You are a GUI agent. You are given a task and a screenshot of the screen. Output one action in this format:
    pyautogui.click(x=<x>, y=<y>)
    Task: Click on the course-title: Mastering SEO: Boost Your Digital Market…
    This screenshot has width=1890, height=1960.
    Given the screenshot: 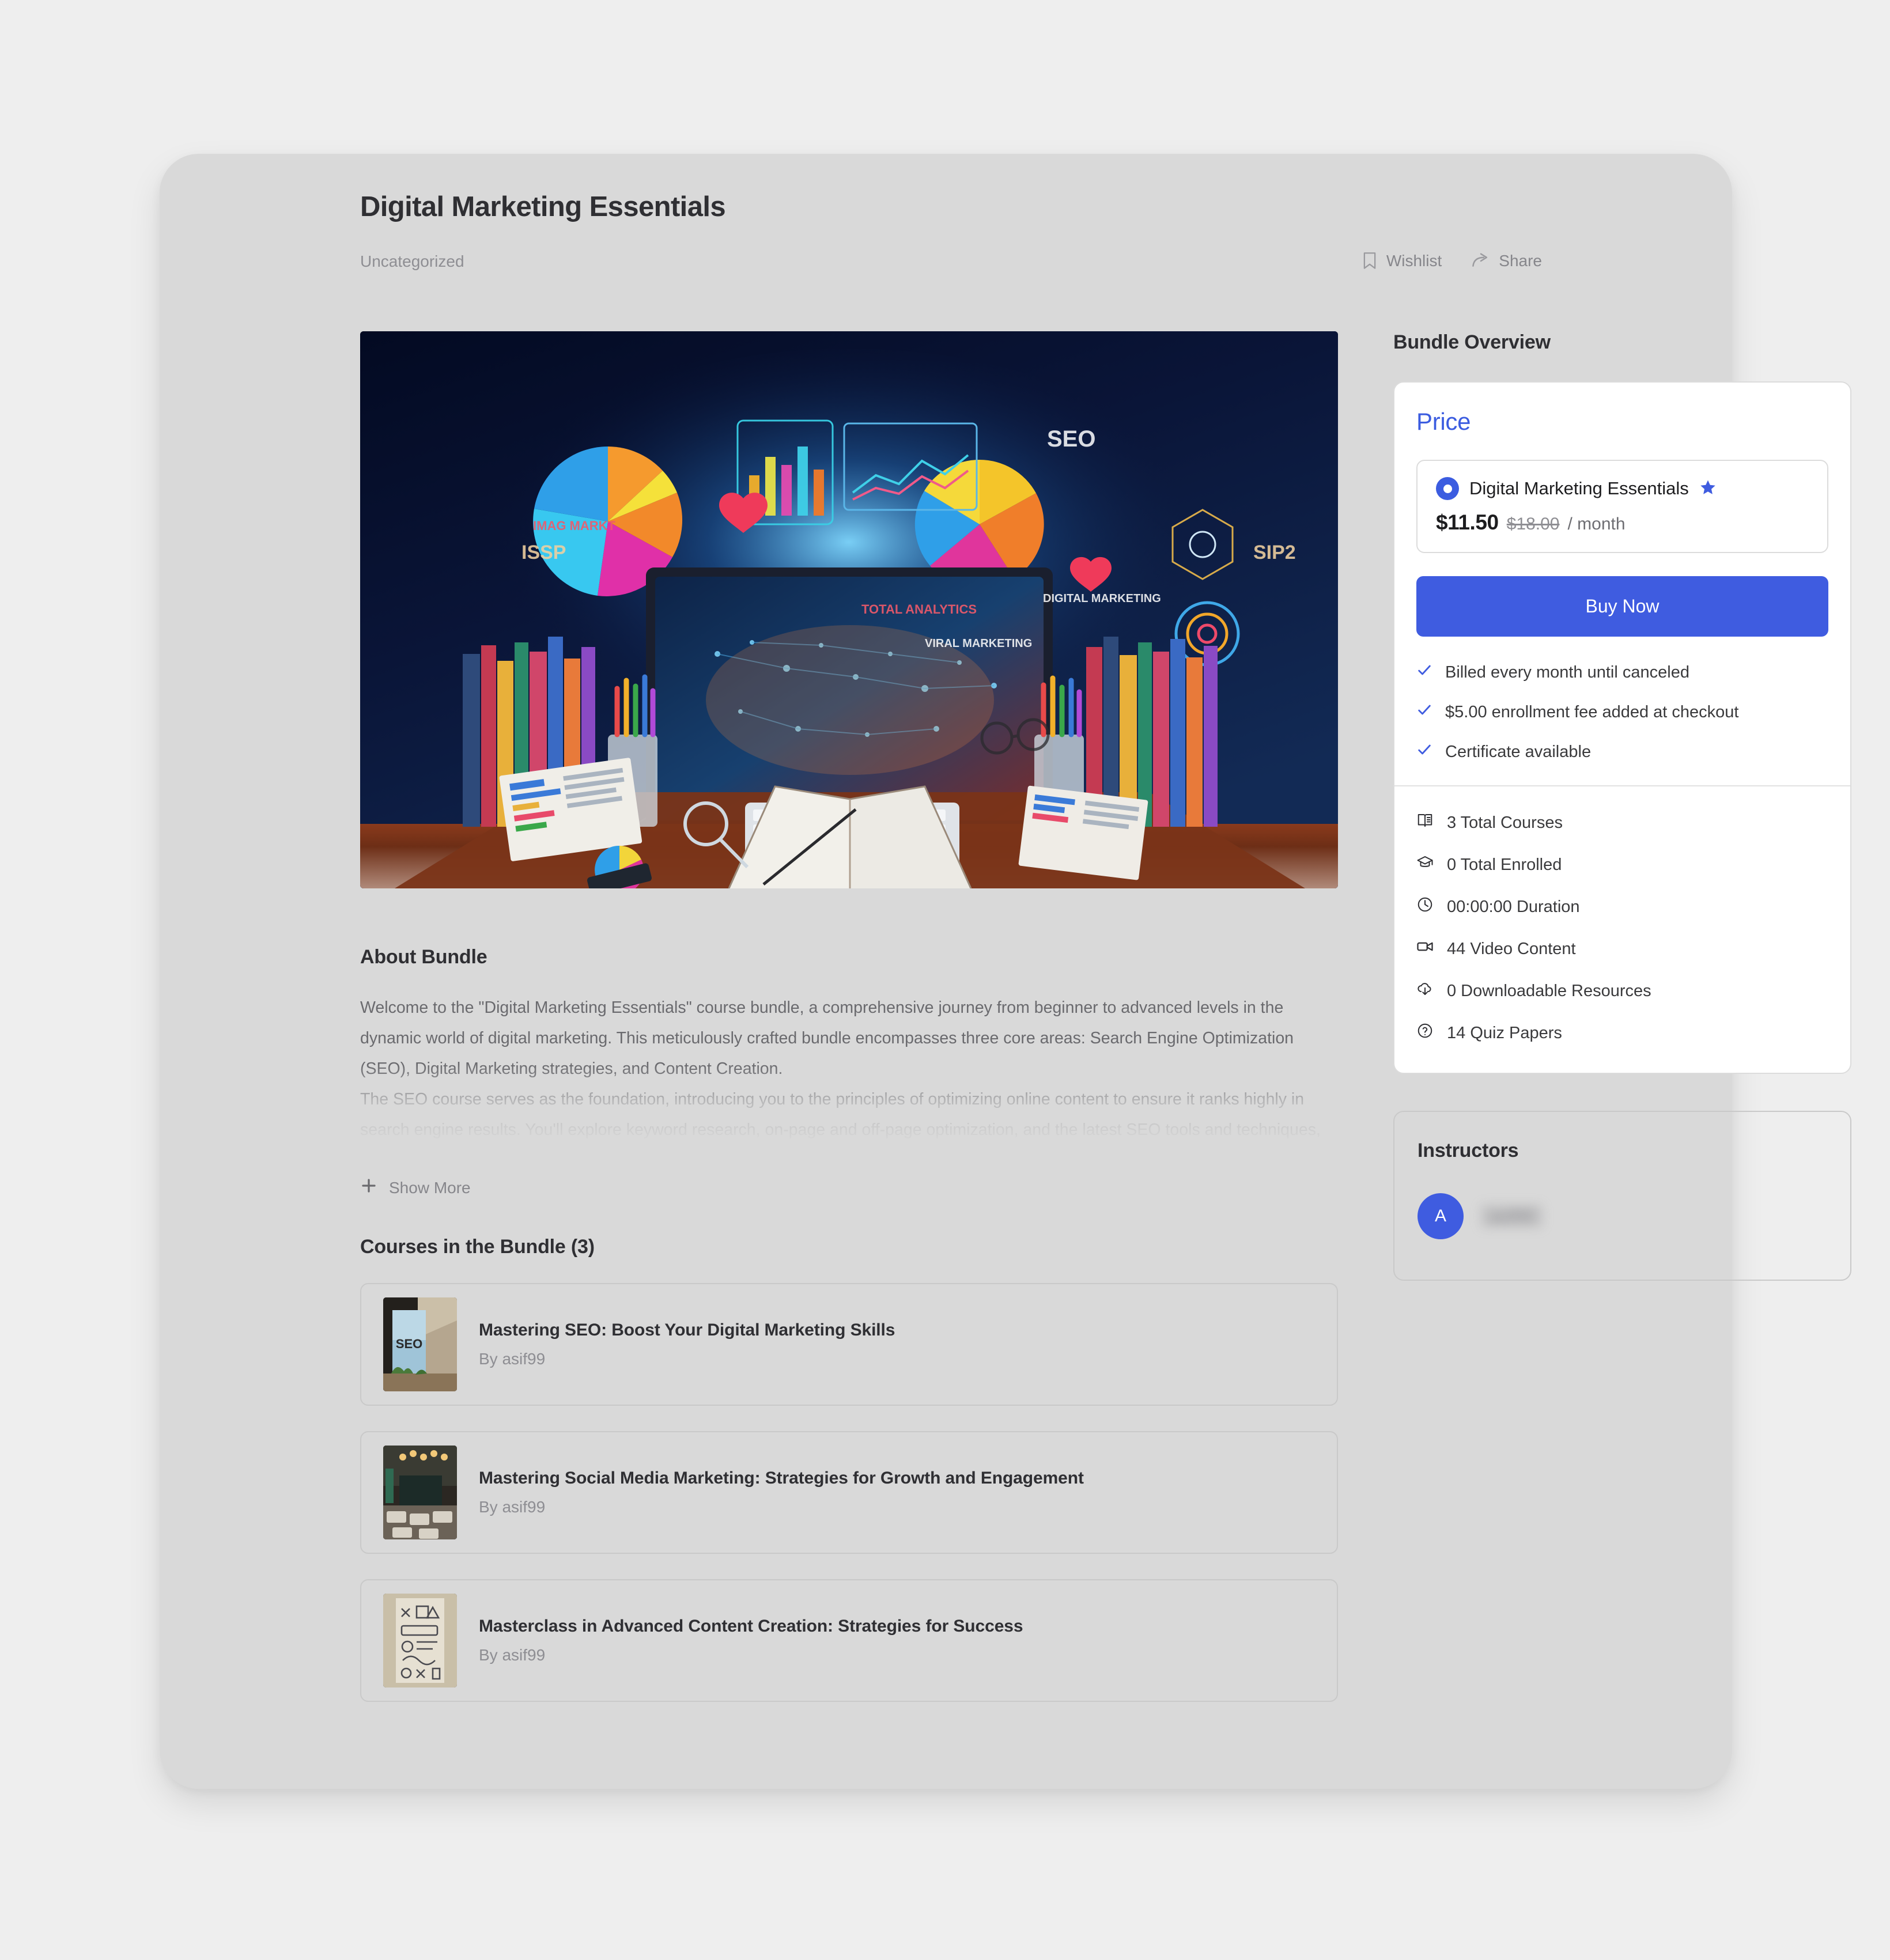 What is the action you would take?
    pyautogui.click(x=687, y=1330)
    